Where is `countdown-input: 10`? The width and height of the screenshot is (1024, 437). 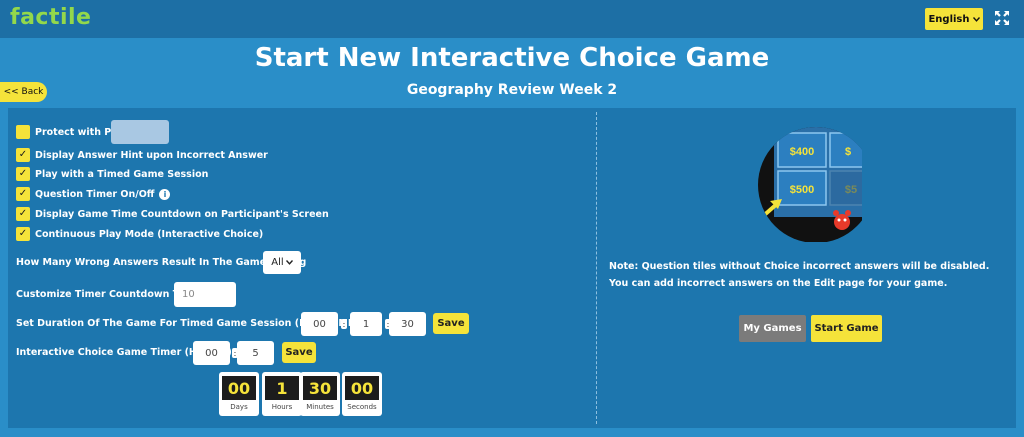 countdown-input: 10 is located at coordinates (205, 294).